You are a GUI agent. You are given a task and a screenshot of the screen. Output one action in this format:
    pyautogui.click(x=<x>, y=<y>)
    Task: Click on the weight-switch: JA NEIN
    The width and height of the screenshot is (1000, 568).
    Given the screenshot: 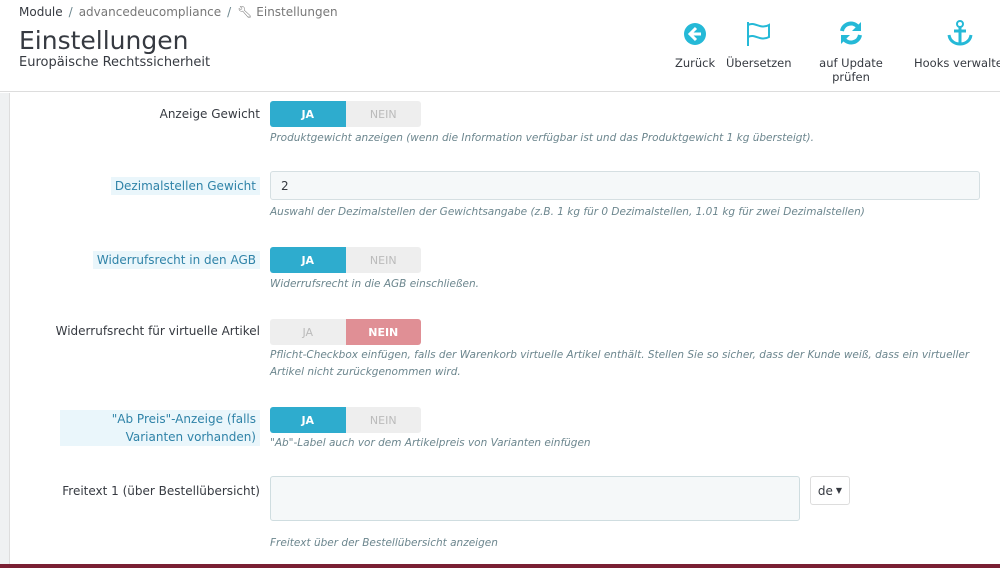 What is the action you would take?
    pyautogui.click(x=345, y=114)
    